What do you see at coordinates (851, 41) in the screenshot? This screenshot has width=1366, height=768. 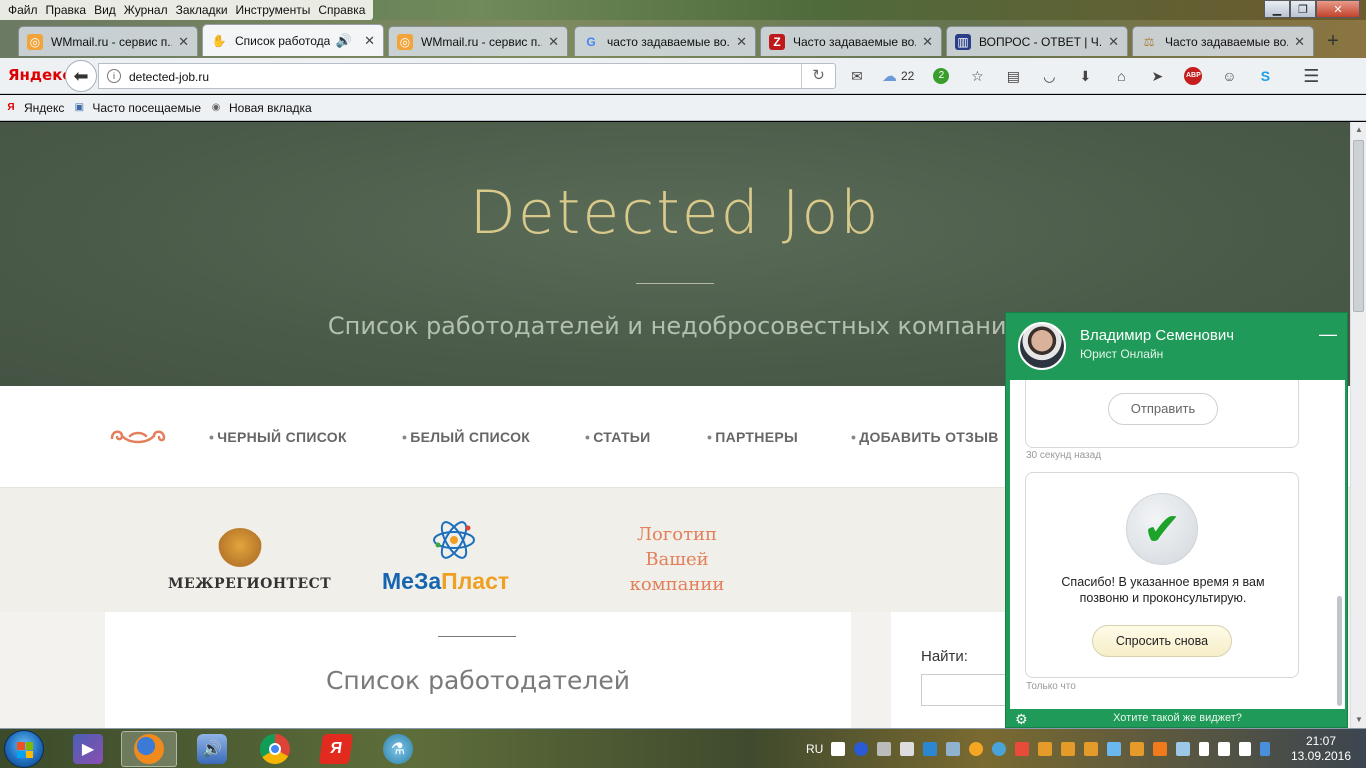 I see `tab-faq-z: Z Часто задаваемые во... ✕` at bounding box center [851, 41].